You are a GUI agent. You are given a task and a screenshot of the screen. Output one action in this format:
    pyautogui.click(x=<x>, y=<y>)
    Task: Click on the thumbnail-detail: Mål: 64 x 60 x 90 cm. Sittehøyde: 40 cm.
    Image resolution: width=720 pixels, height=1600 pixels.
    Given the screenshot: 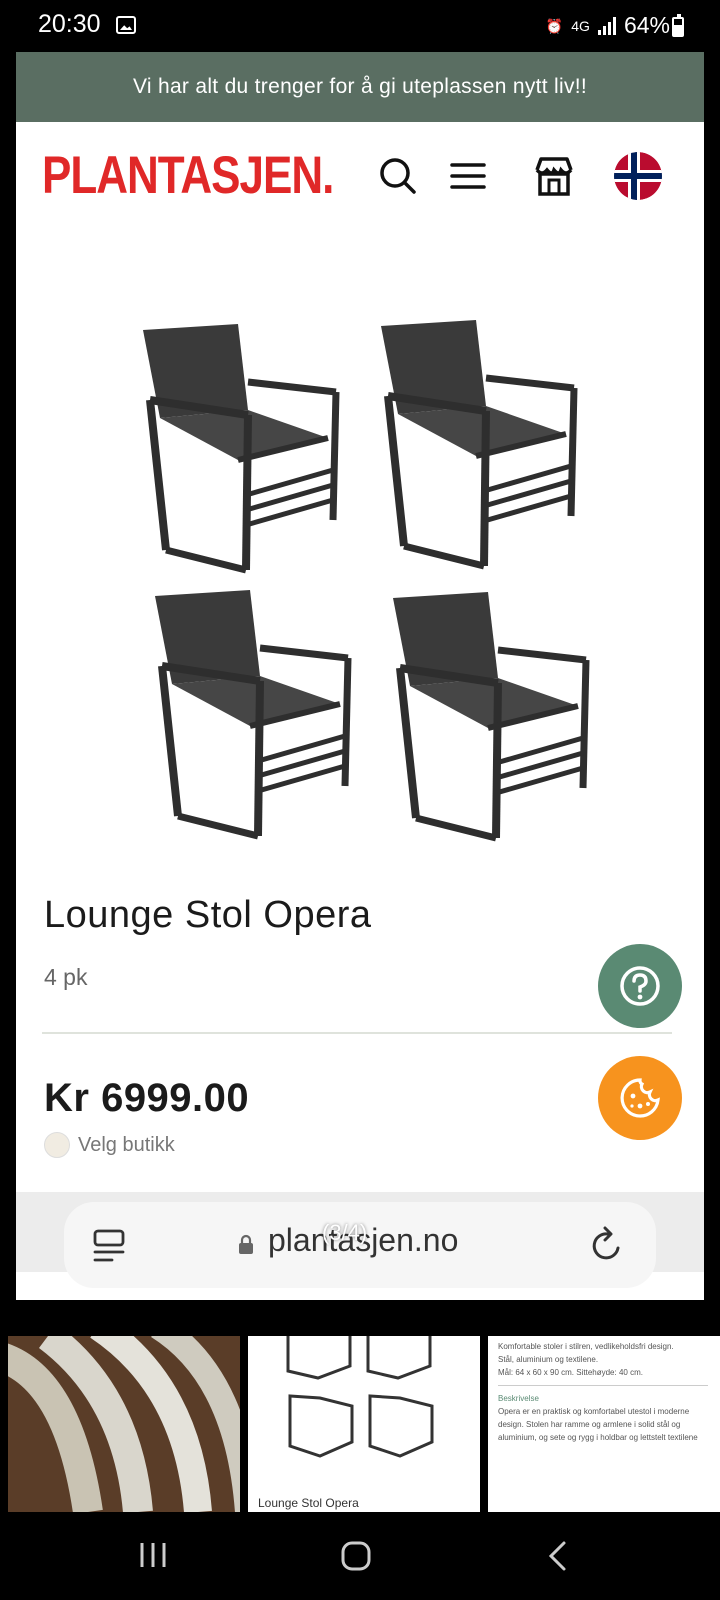 What is the action you would take?
    pyautogui.click(x=570, y=1372)
    